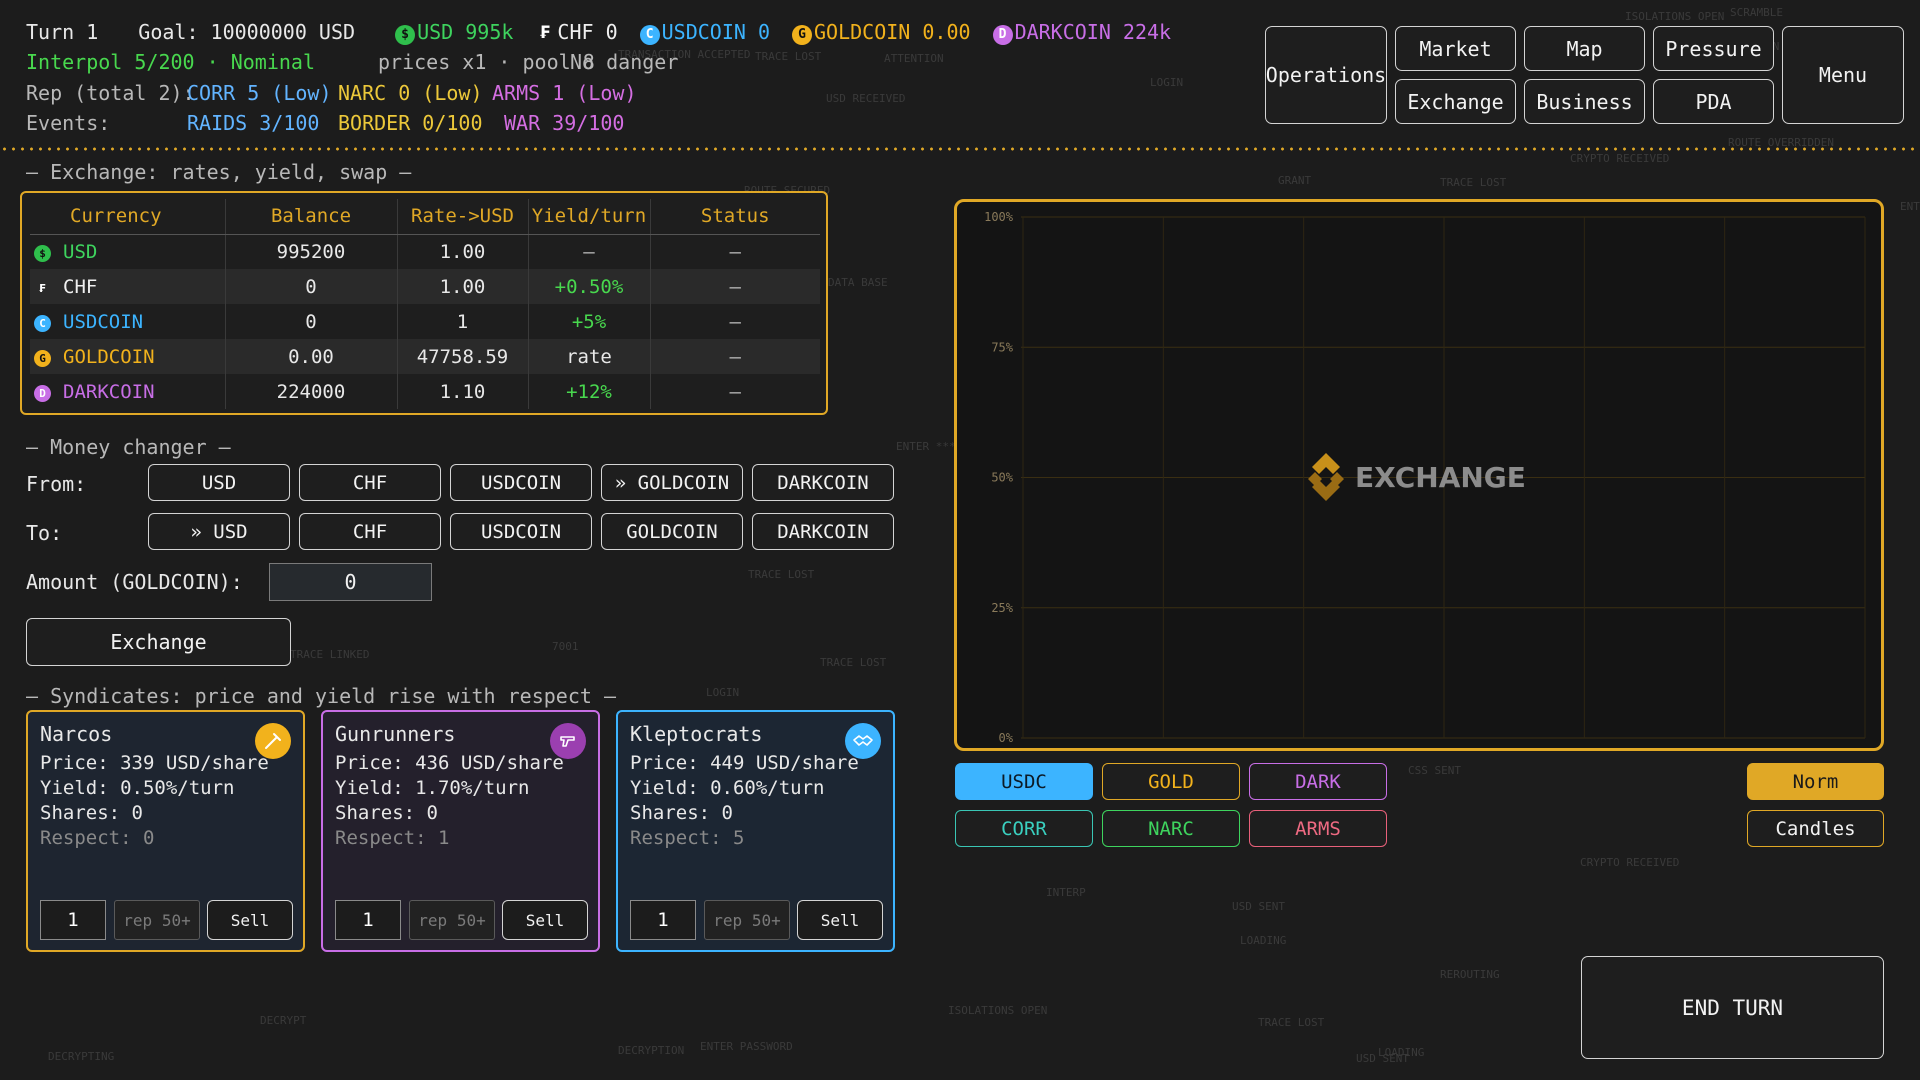 This screenshot has width=1920, height=1080. What do you see at coordinates (1326, 75) in the screenshot?
I see `operations-button: Operations` at bounding box center [1326, 75].